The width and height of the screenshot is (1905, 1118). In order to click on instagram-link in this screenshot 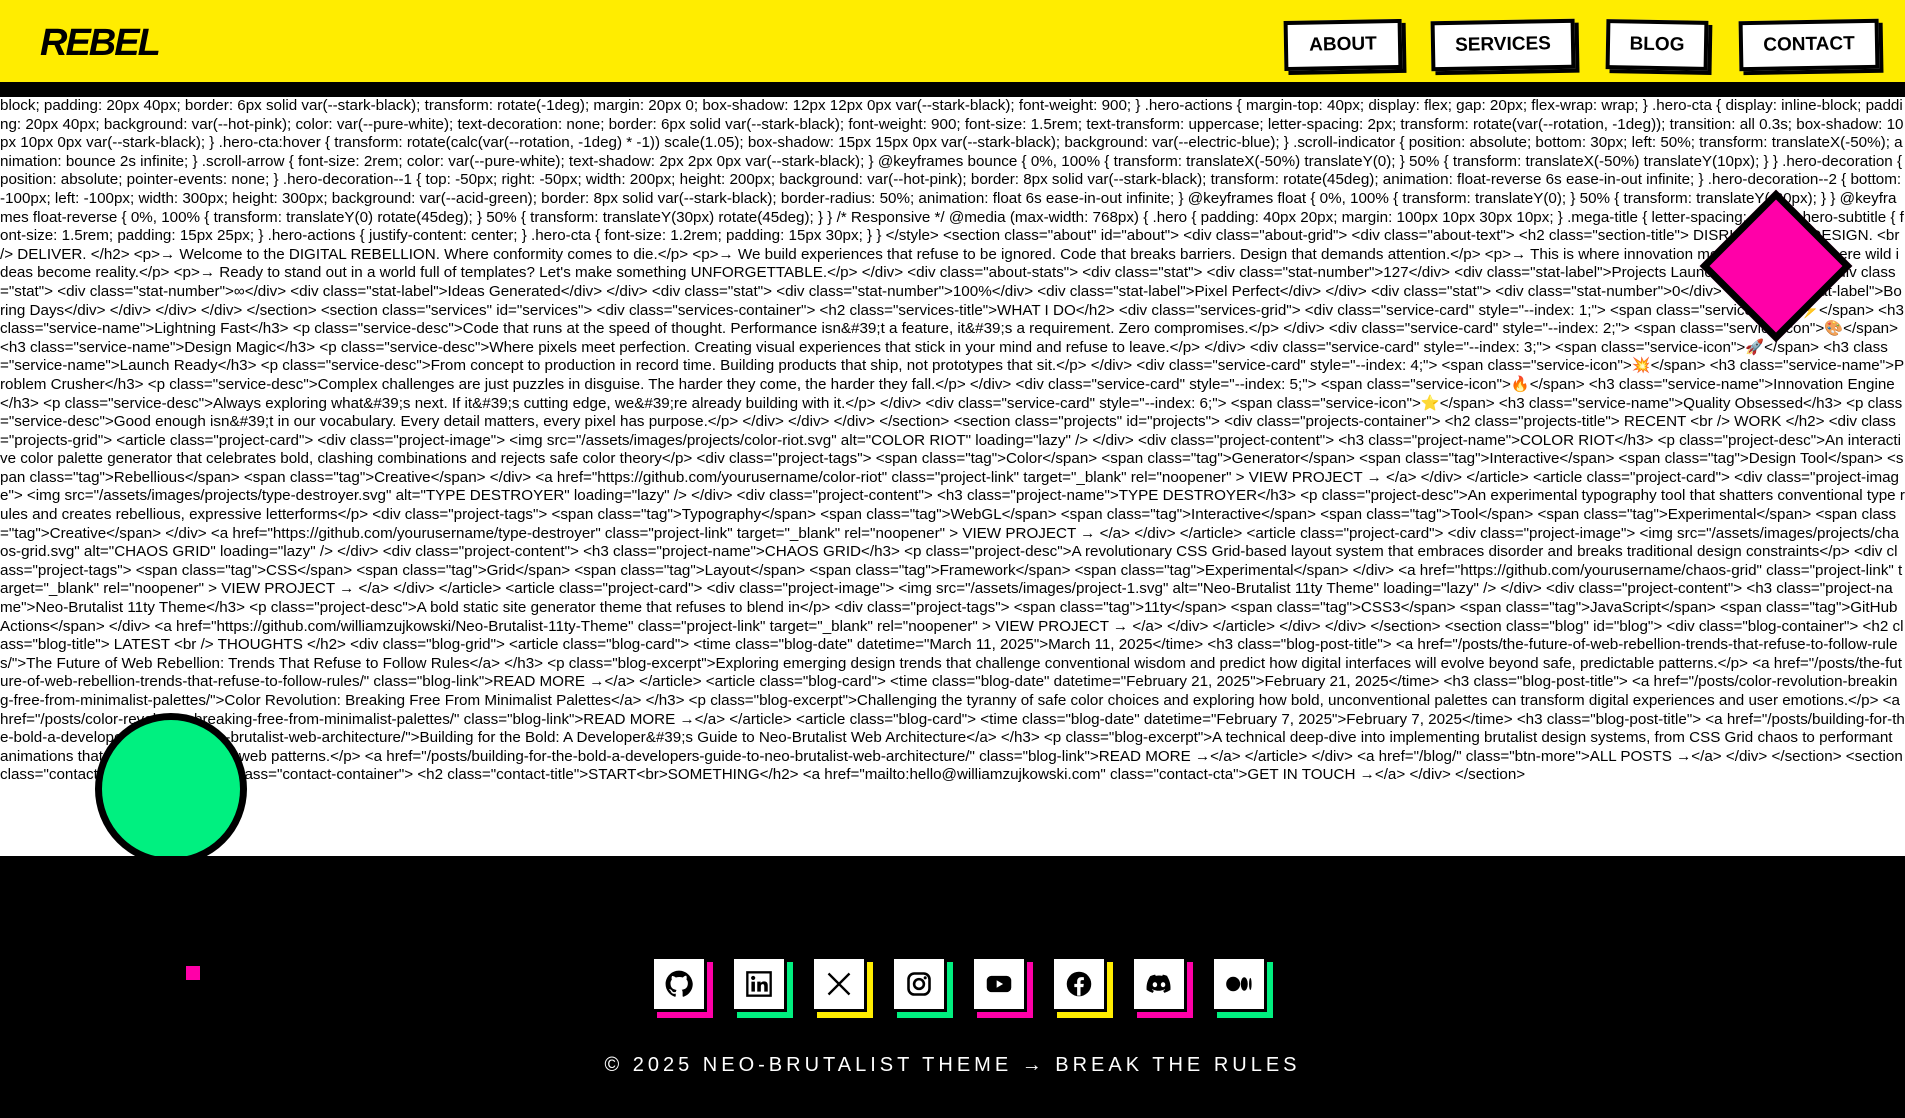, I will do `click(919, 984)`.